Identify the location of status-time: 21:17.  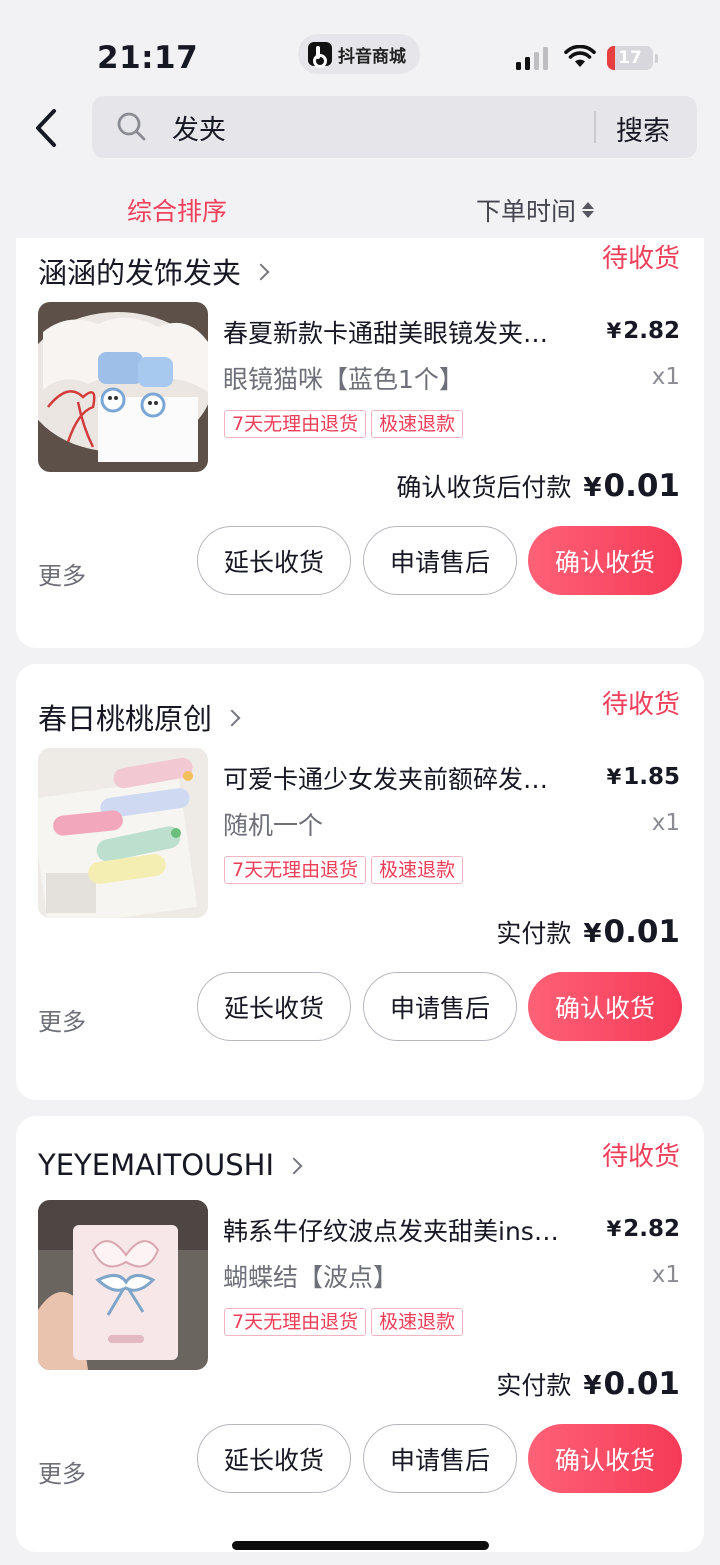
(148, 58).